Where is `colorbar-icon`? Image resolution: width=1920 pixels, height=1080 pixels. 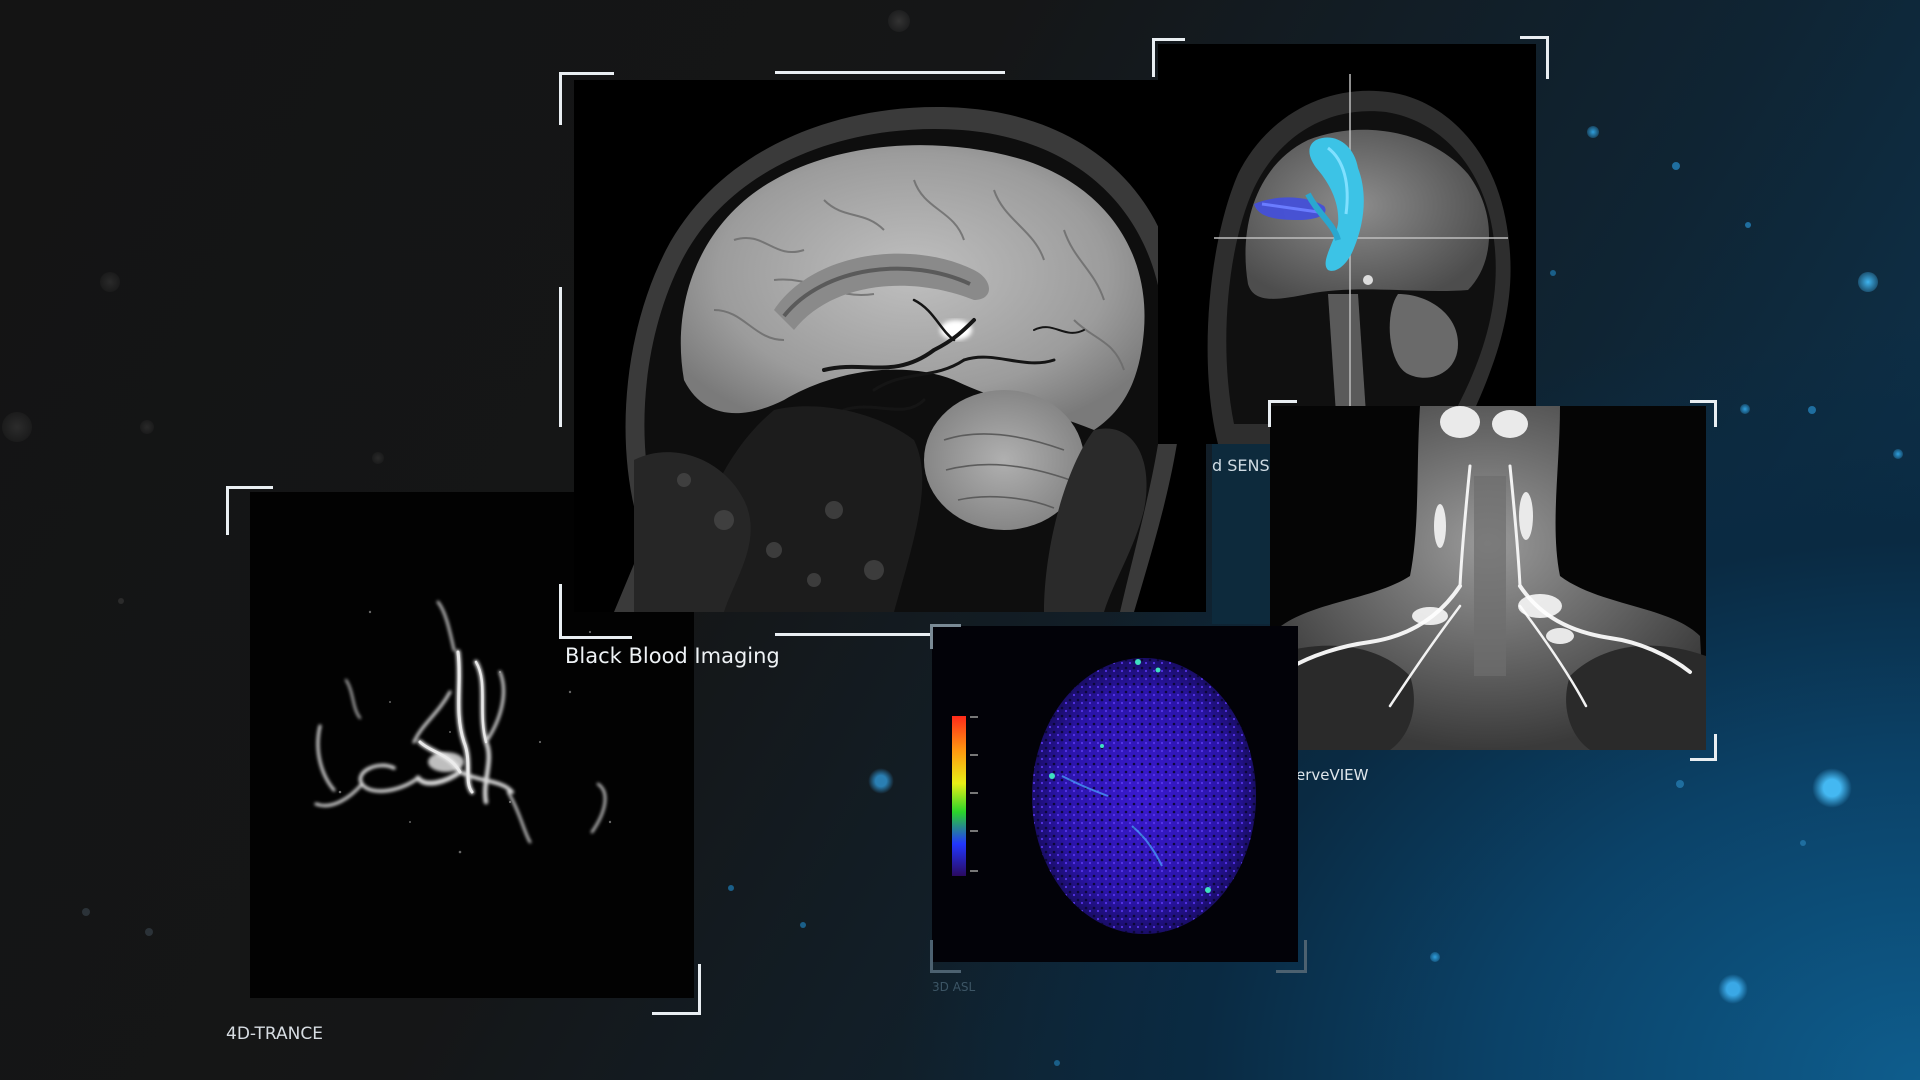 colorbar-icon is located at coordinates (959, 796).